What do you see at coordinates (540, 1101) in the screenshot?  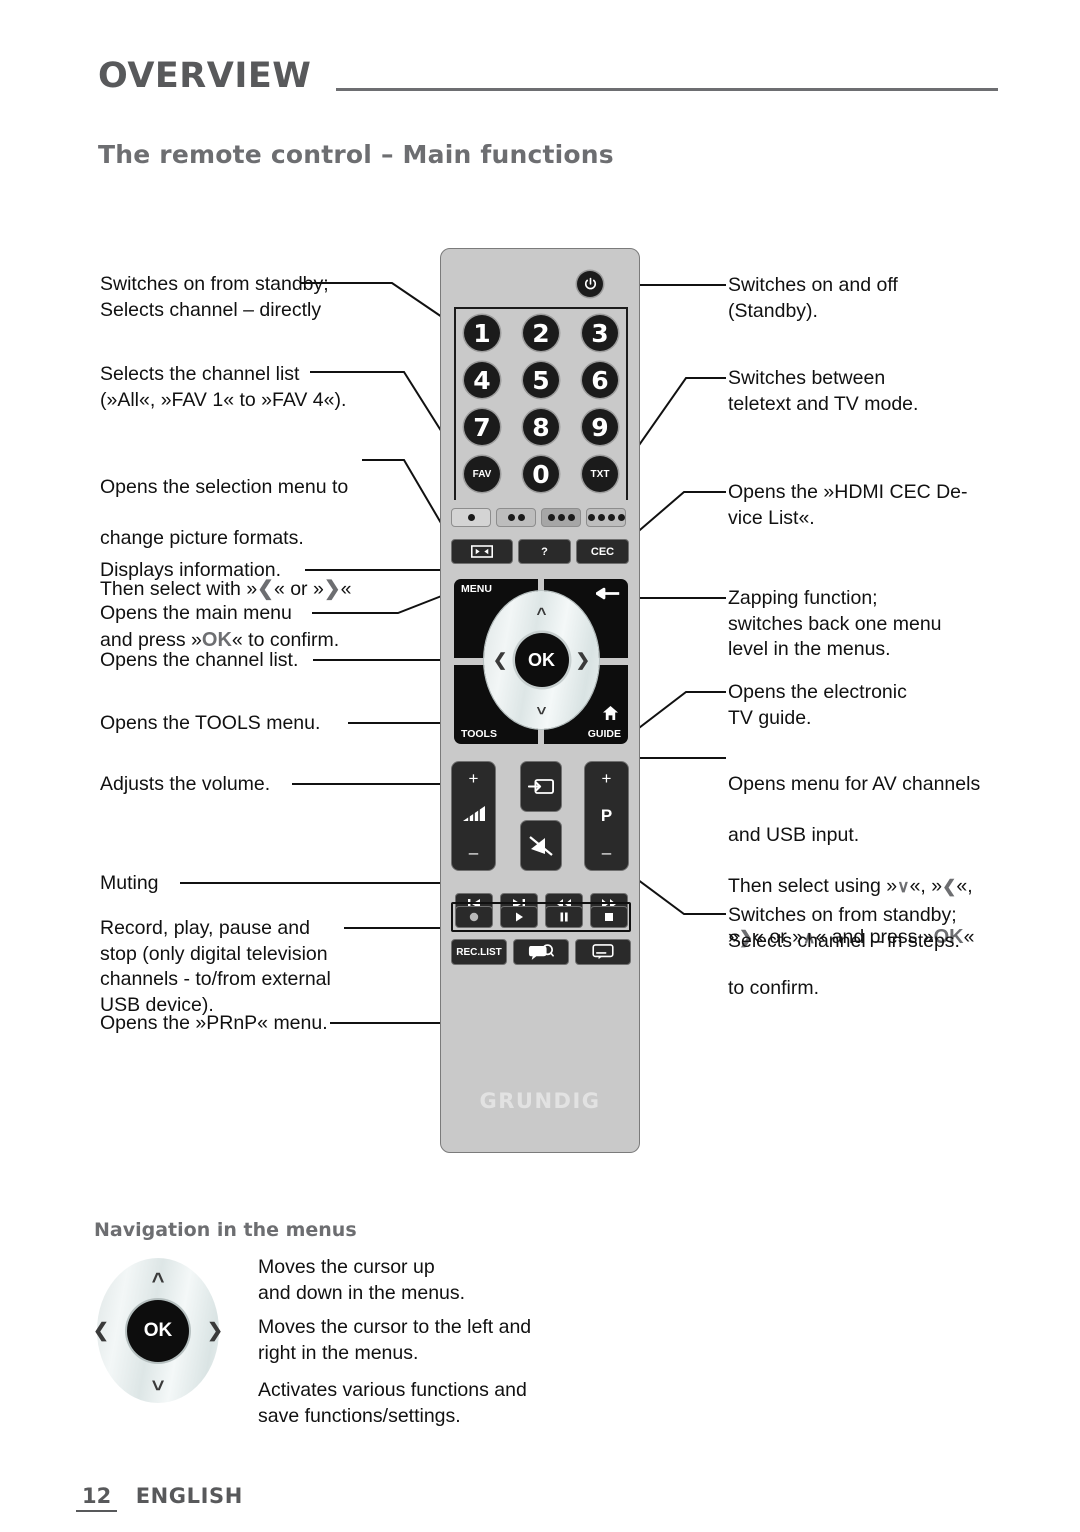 I see `brand-logo: GRUNDIG` at bounding box center [540, 1101].